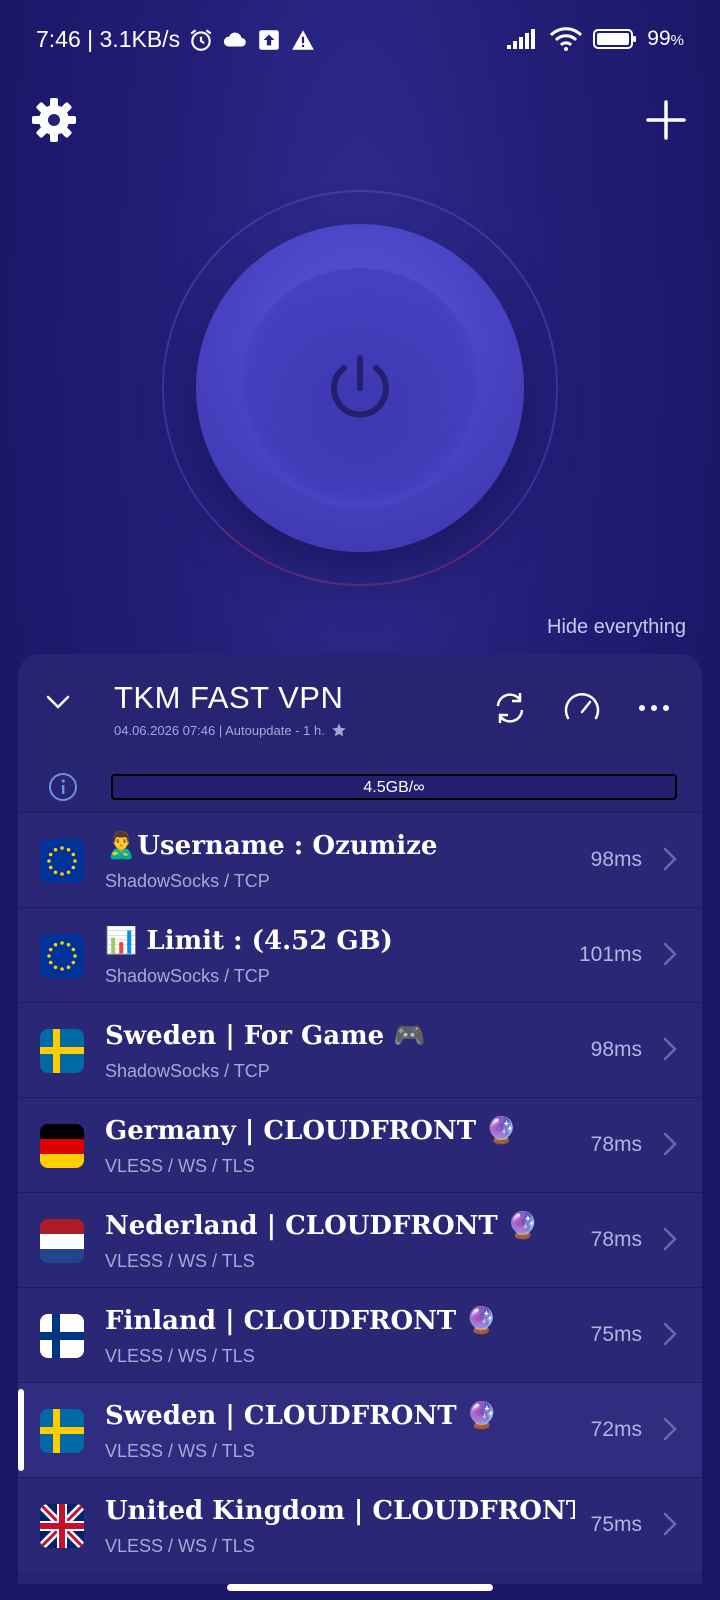  I want to click on subscription-meta: 04.06.2026 07:46 | Autoupdate - 1 h., so click(230, 730).